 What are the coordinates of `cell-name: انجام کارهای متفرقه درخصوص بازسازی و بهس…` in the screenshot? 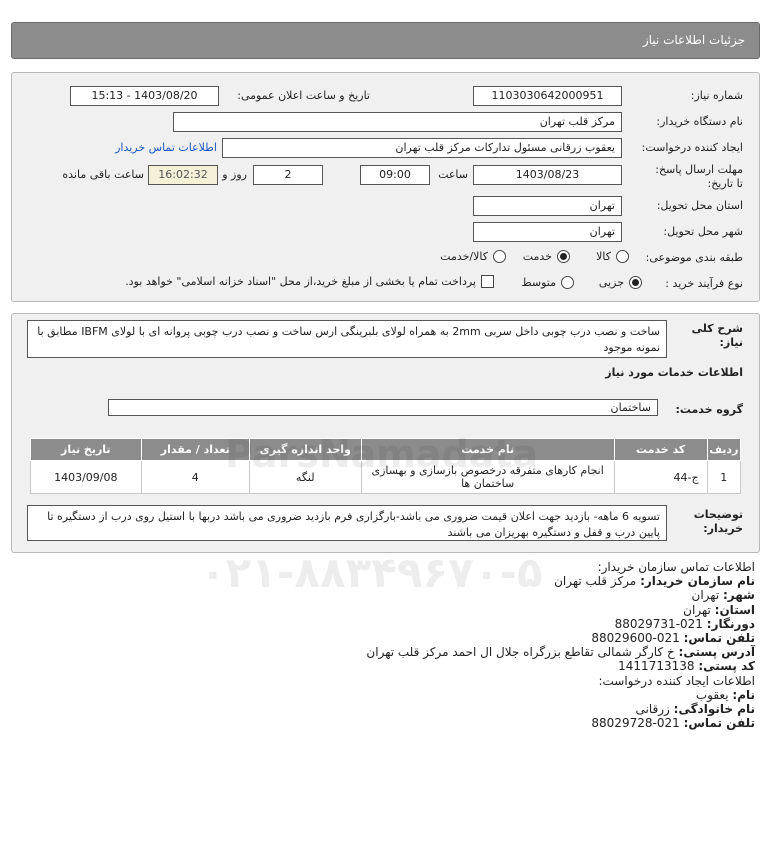 It's located at (487, 477).